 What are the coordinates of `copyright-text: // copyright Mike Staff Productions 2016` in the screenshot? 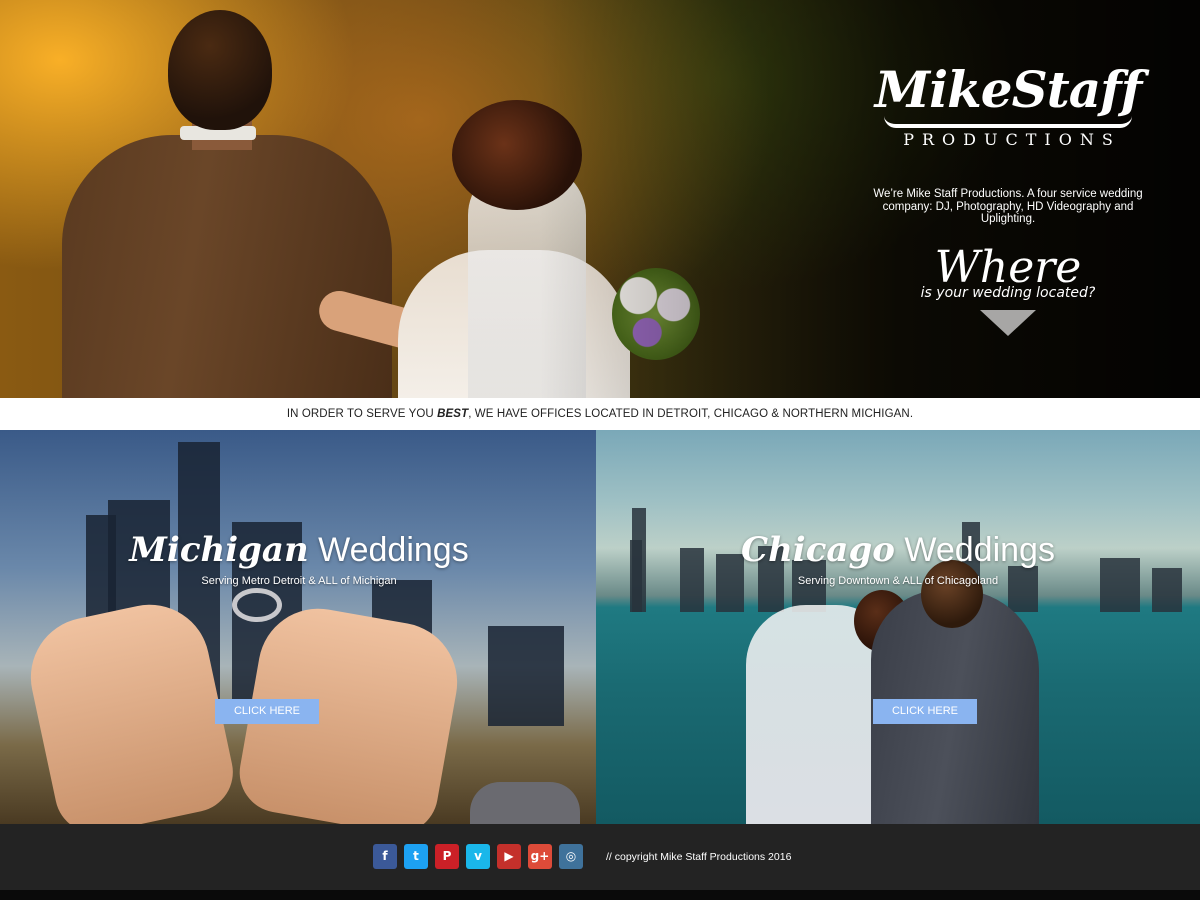 It's located at (699, 857).